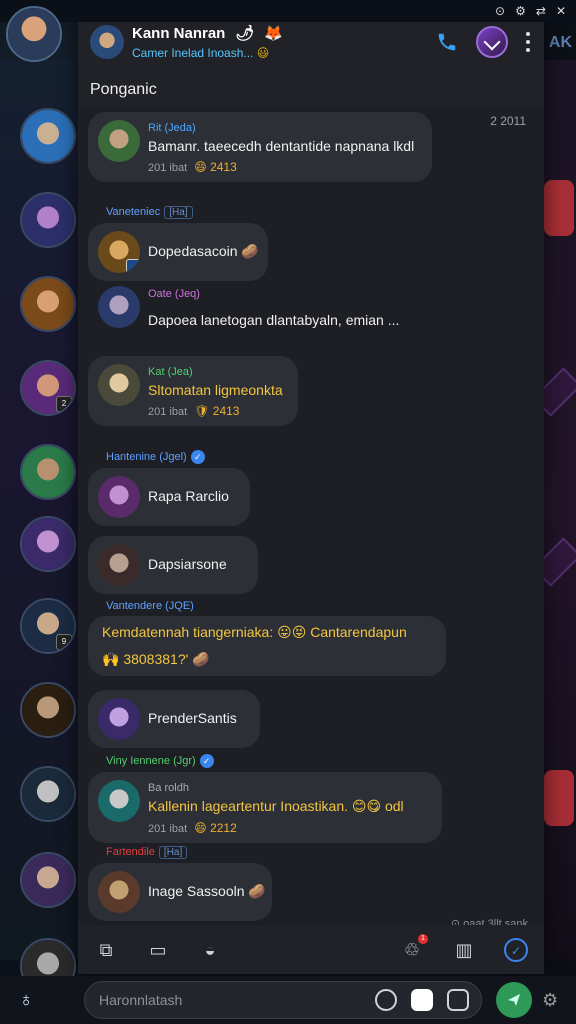 This screenshot has height=1024, width=576. I want to click on message-text: Sltomatan ligmeonkta, so click(215, 390).